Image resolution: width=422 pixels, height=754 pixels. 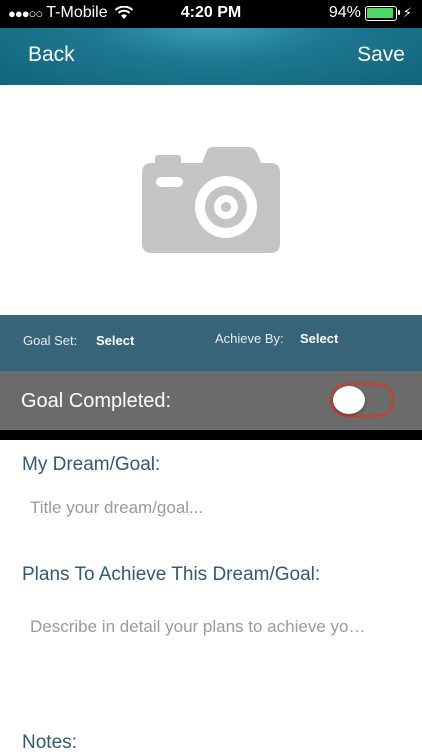 What do you see at coordinates (381, 55) in the screenshot?
I see `save-button: Save` at bounding box center [381, 55].